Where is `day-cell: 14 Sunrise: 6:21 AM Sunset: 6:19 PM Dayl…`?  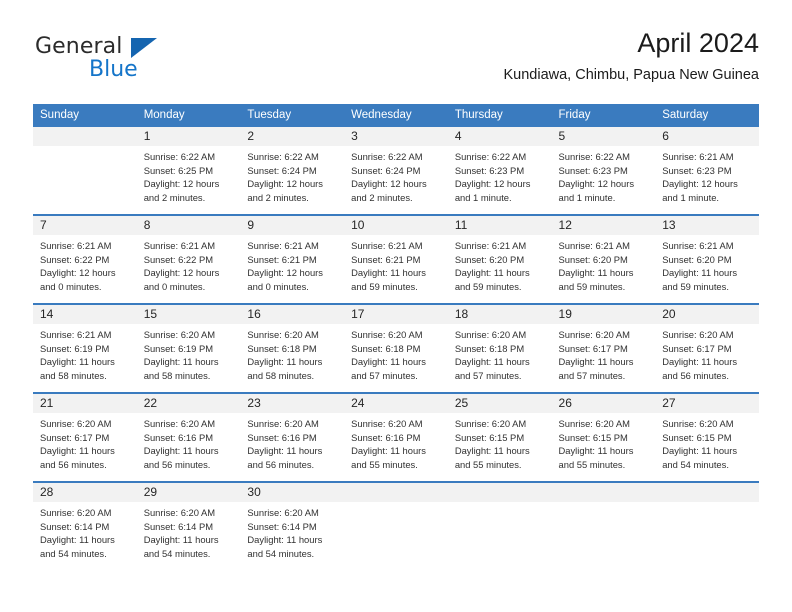
day-cell: 14 Sunrise: 6:21 AM Sunset: 6:19 PM Dayl… is located at coordinates (85, 349).